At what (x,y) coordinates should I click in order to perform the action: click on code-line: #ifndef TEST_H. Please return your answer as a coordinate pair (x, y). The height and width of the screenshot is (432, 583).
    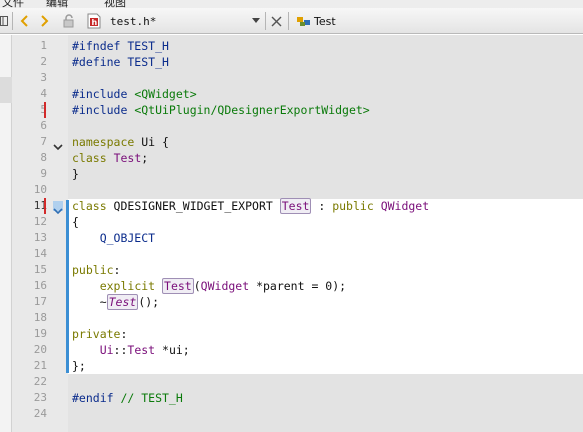
    Looking at the image, I should click on (120, 46).